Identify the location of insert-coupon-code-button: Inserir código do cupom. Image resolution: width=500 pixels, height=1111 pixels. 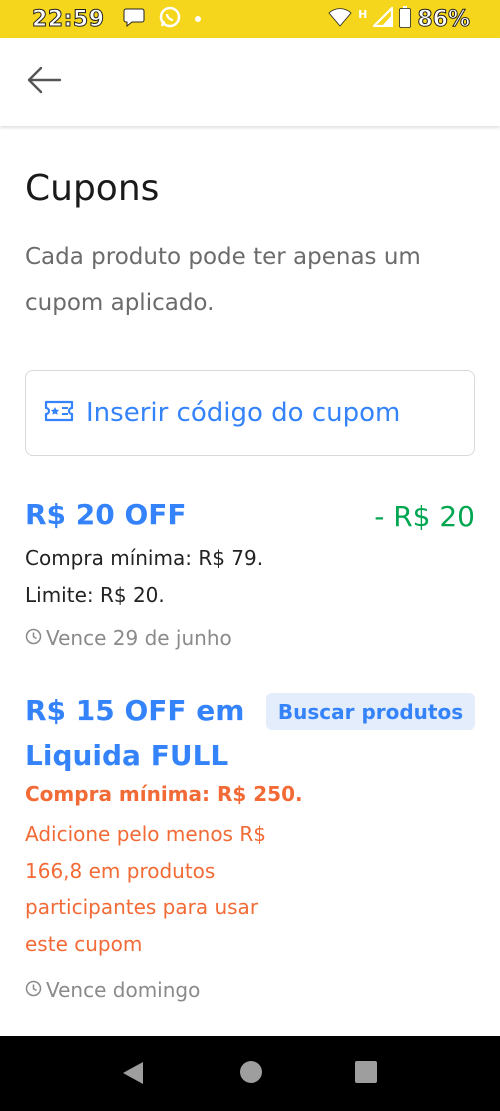
(250, 413).